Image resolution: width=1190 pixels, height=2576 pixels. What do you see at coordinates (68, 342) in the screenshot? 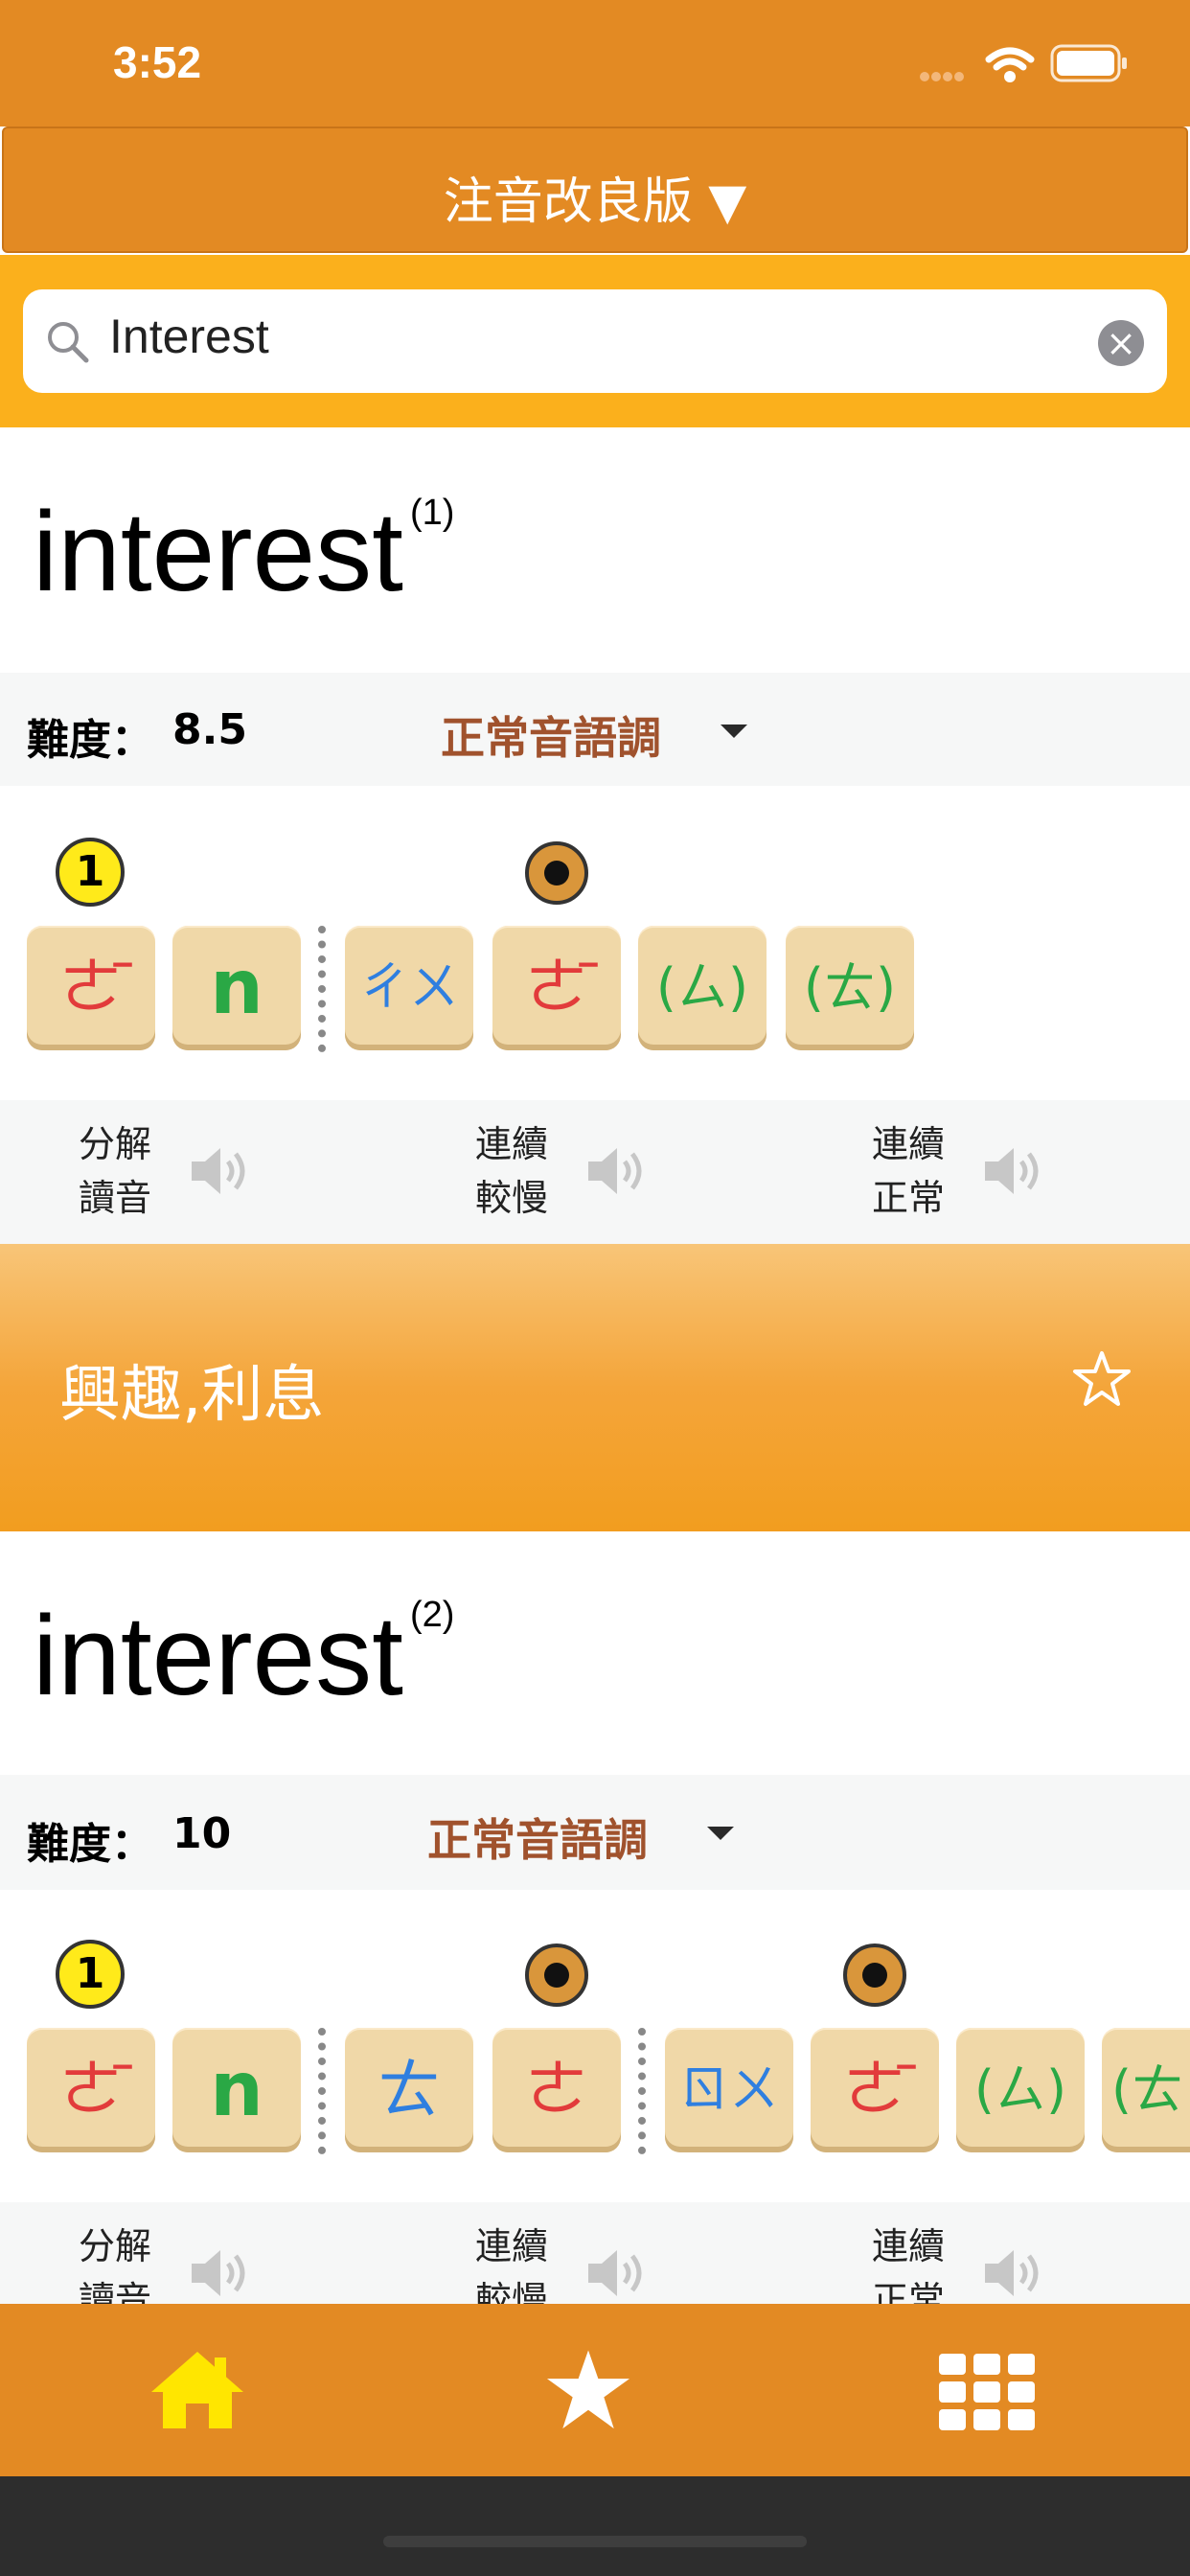
I see `search-icon` at bounding box center [68, 342].